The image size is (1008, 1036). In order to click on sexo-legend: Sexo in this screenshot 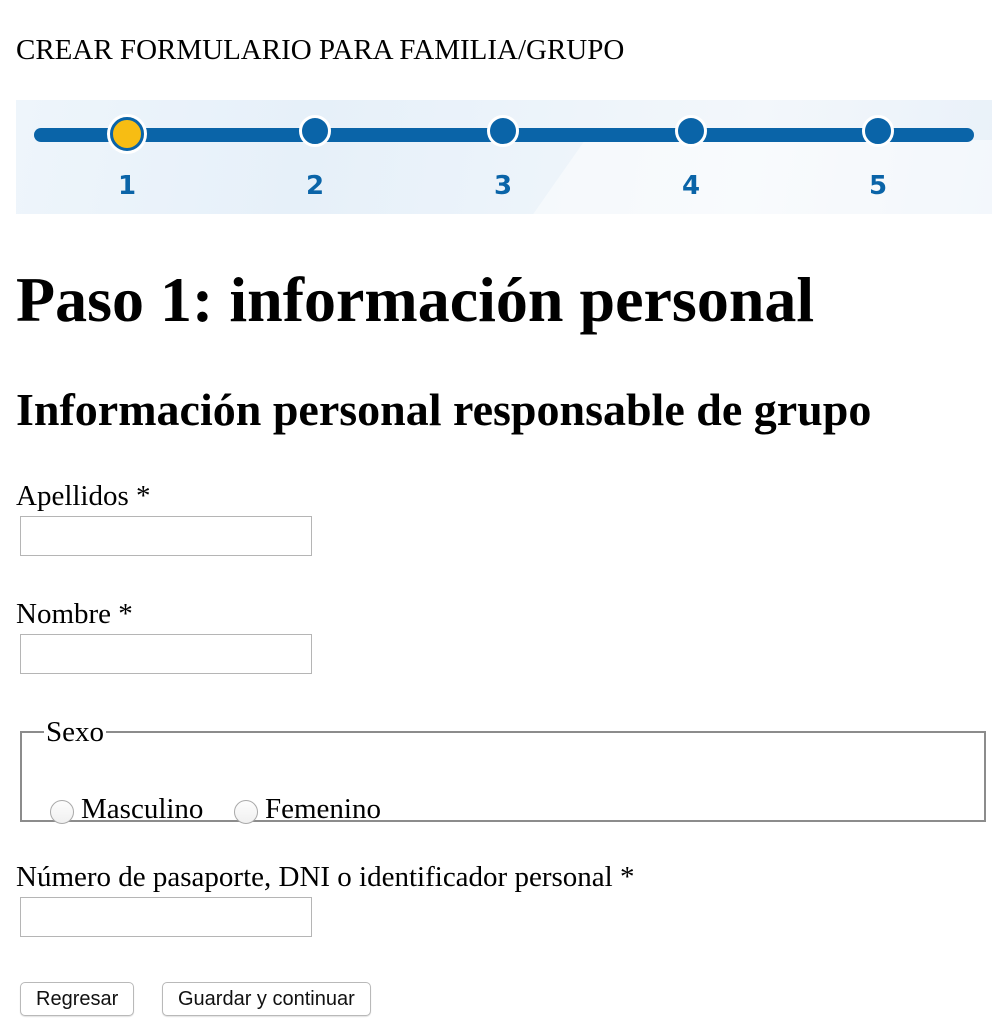, I will do `click(75, 732)`.